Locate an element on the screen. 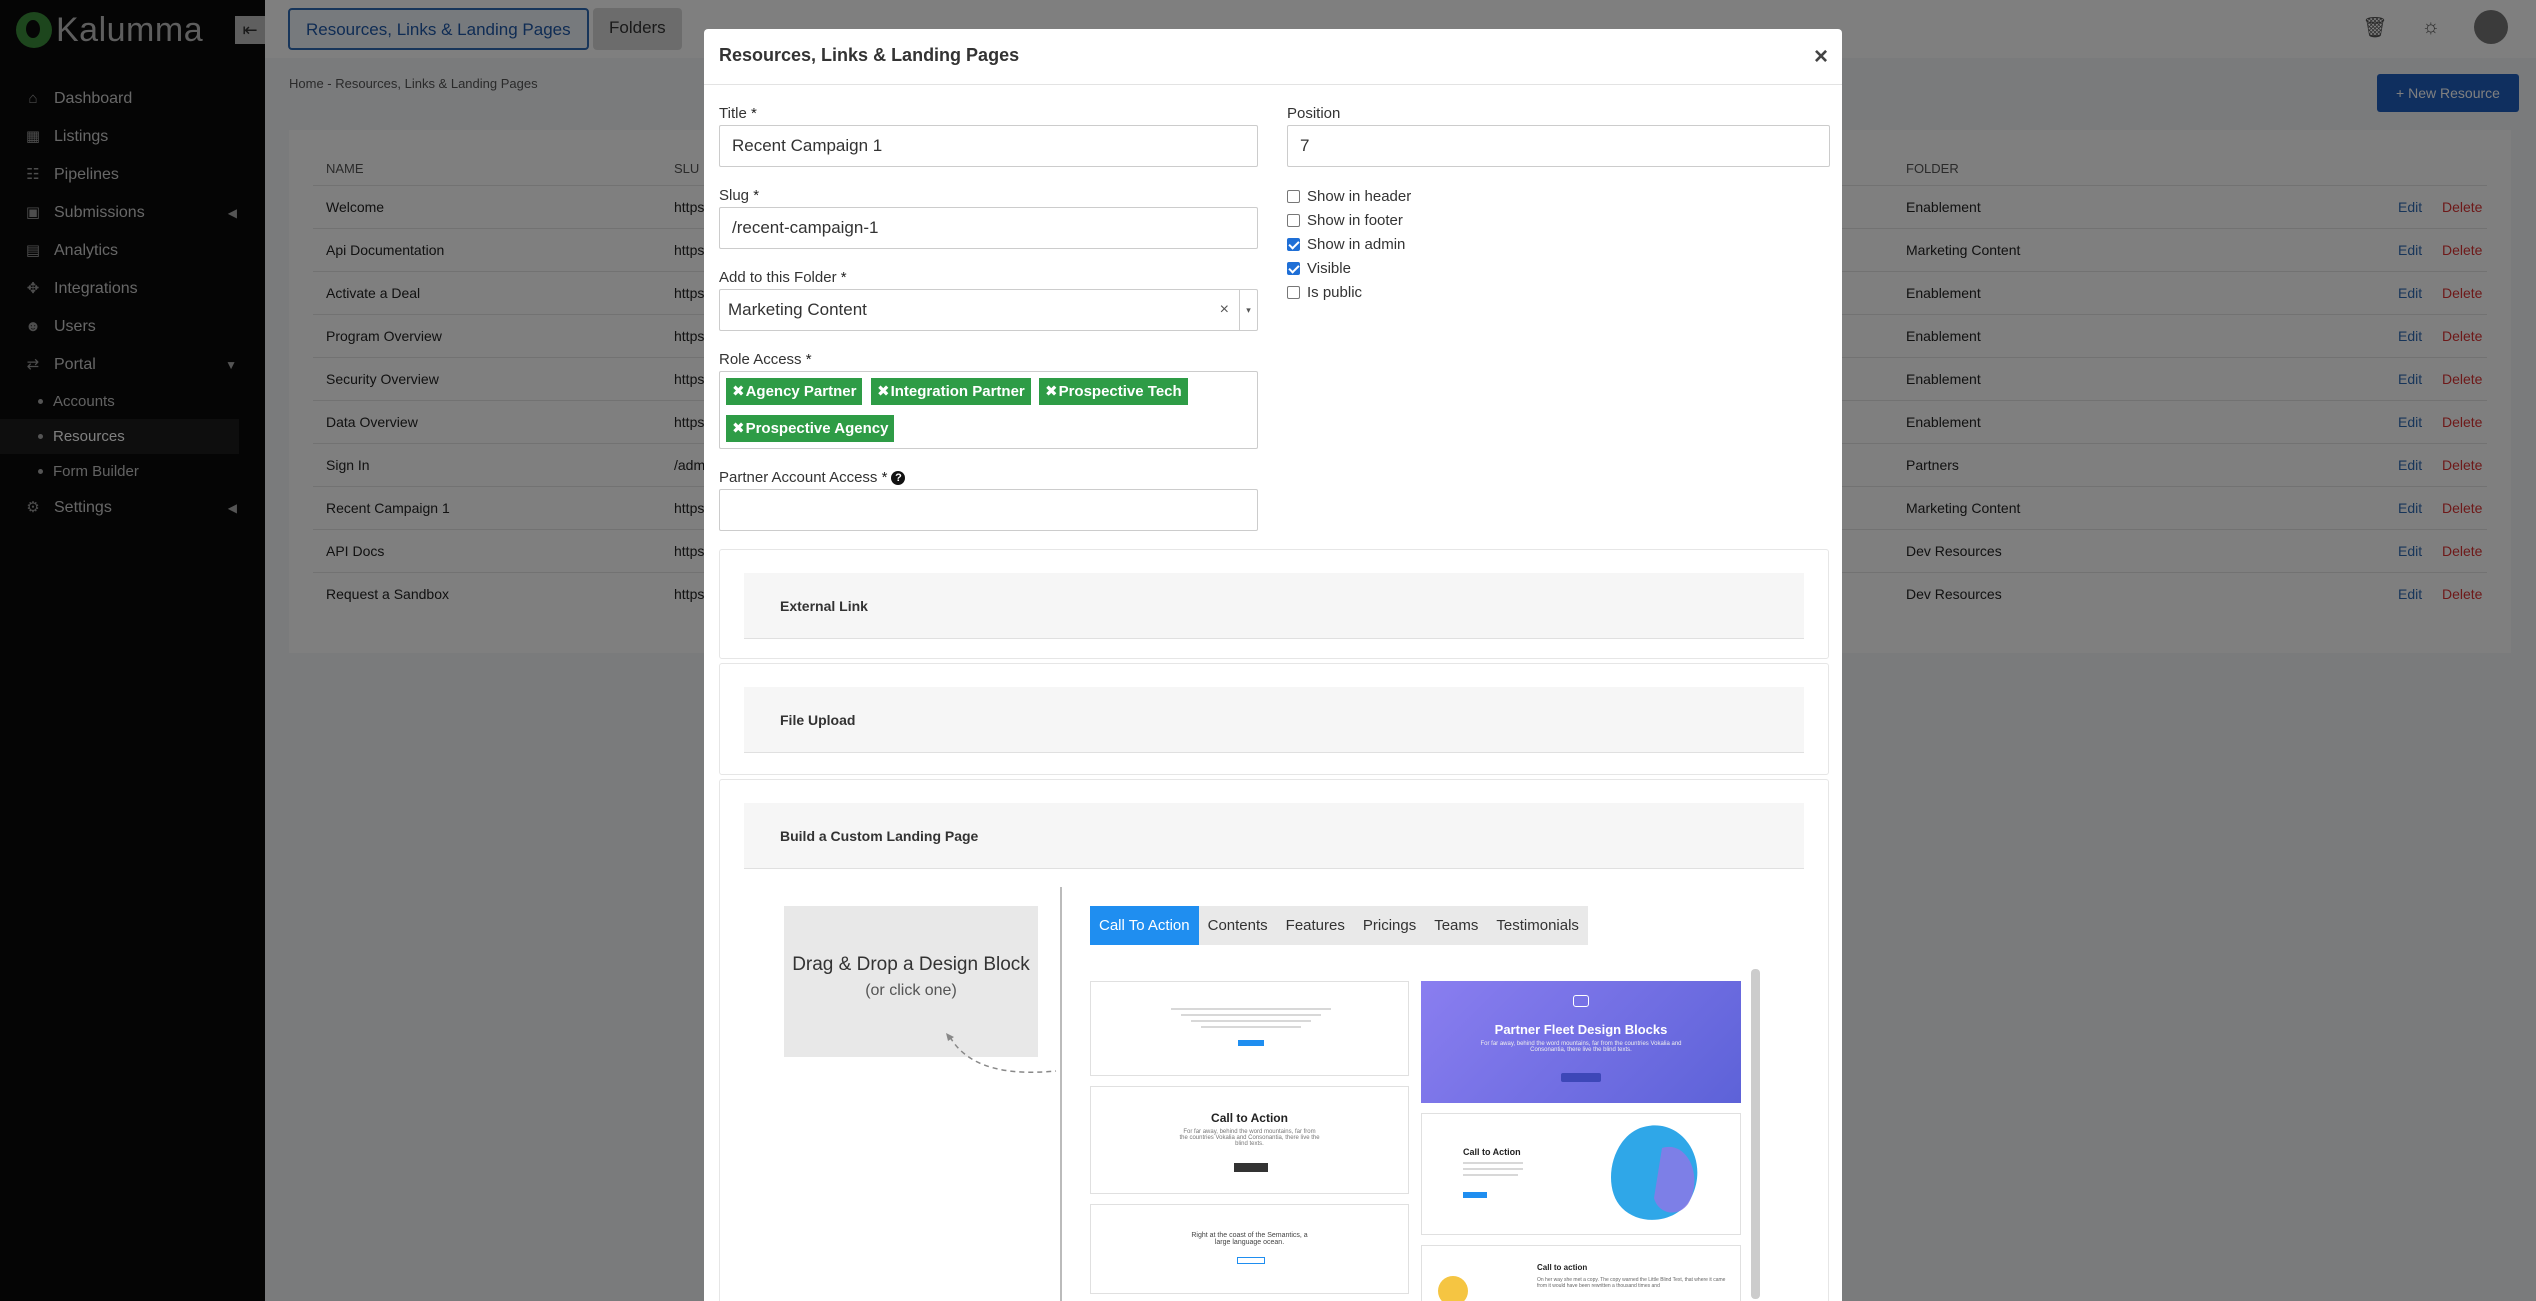 The image size is (2536, 1301). modal-title: Resources, Links & Landing Pages is located at coordinates (869, 55).